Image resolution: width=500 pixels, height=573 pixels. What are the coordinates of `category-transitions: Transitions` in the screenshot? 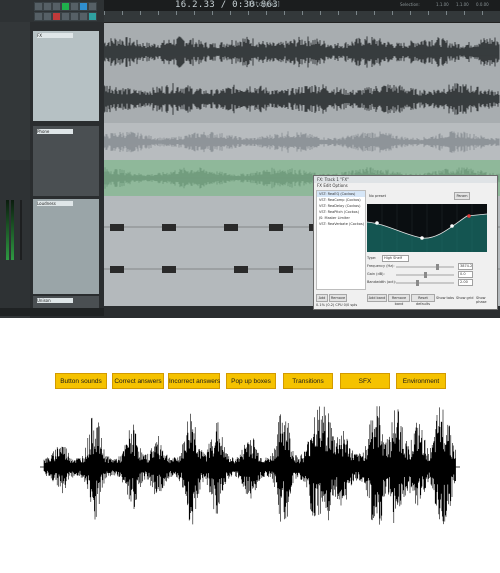 It's located at (308, 381).